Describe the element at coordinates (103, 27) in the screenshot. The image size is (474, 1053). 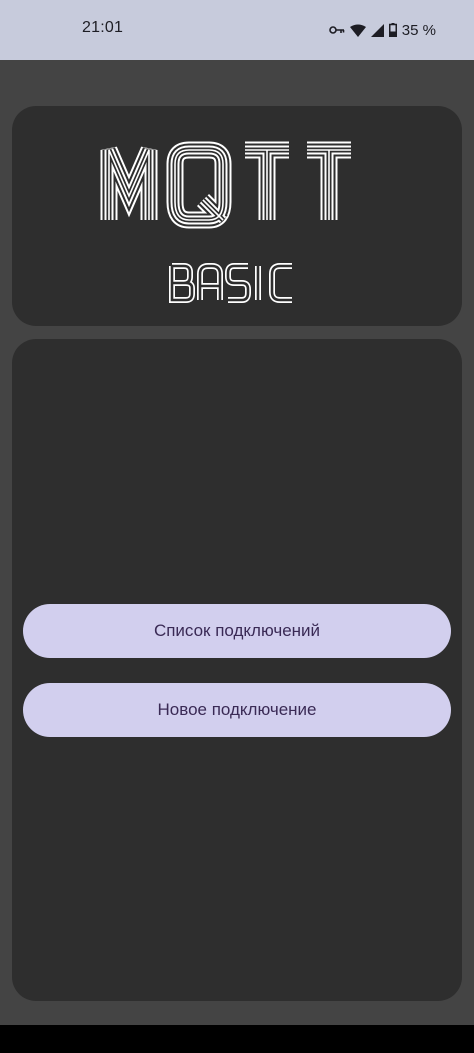
I see `status-time: 21:01` at that location.